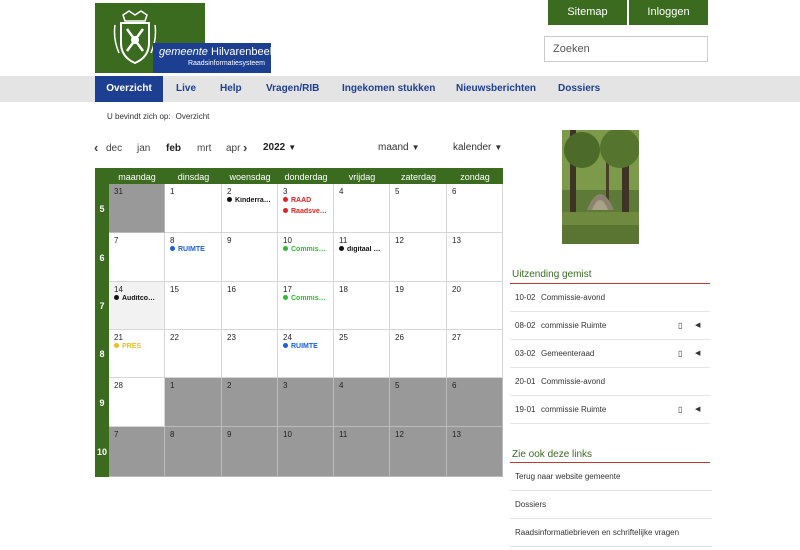  Describe the element at coordinates (418, 306) in the screenshot. I see `calendar-day: 19` at that location.